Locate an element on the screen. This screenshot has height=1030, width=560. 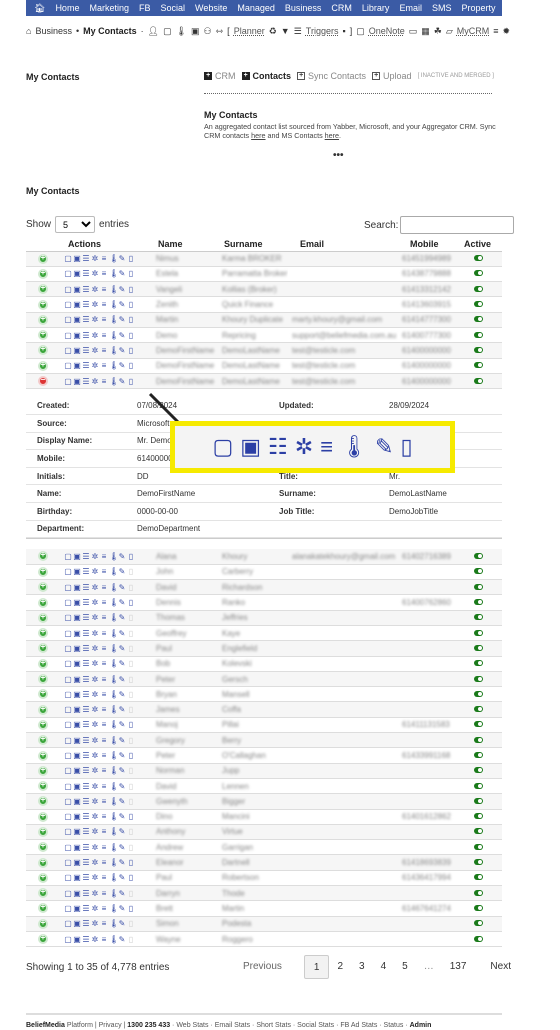
calendar-grid-icon: ▦ is located at coordinates (425, 31).